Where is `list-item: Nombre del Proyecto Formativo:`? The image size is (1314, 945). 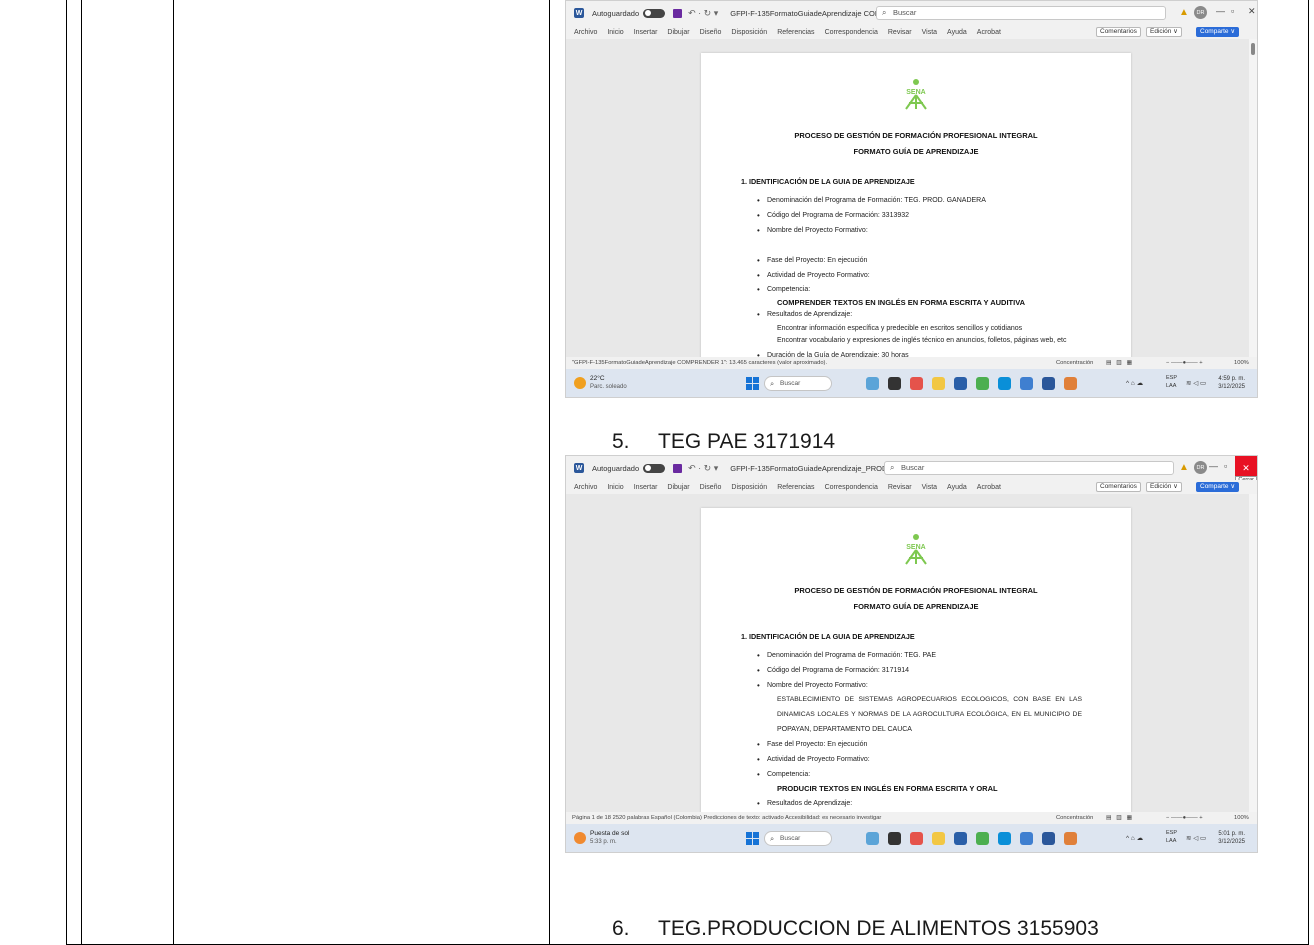 list-item: Nombre del Proyecto Formativo: is located at coordinates (812, 685).